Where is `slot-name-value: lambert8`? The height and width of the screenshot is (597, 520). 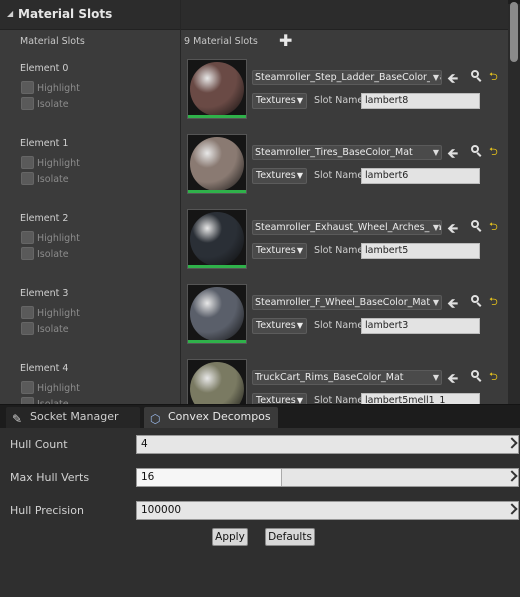
slot-name-value: lambert8 is located at coordinates (387, 100).